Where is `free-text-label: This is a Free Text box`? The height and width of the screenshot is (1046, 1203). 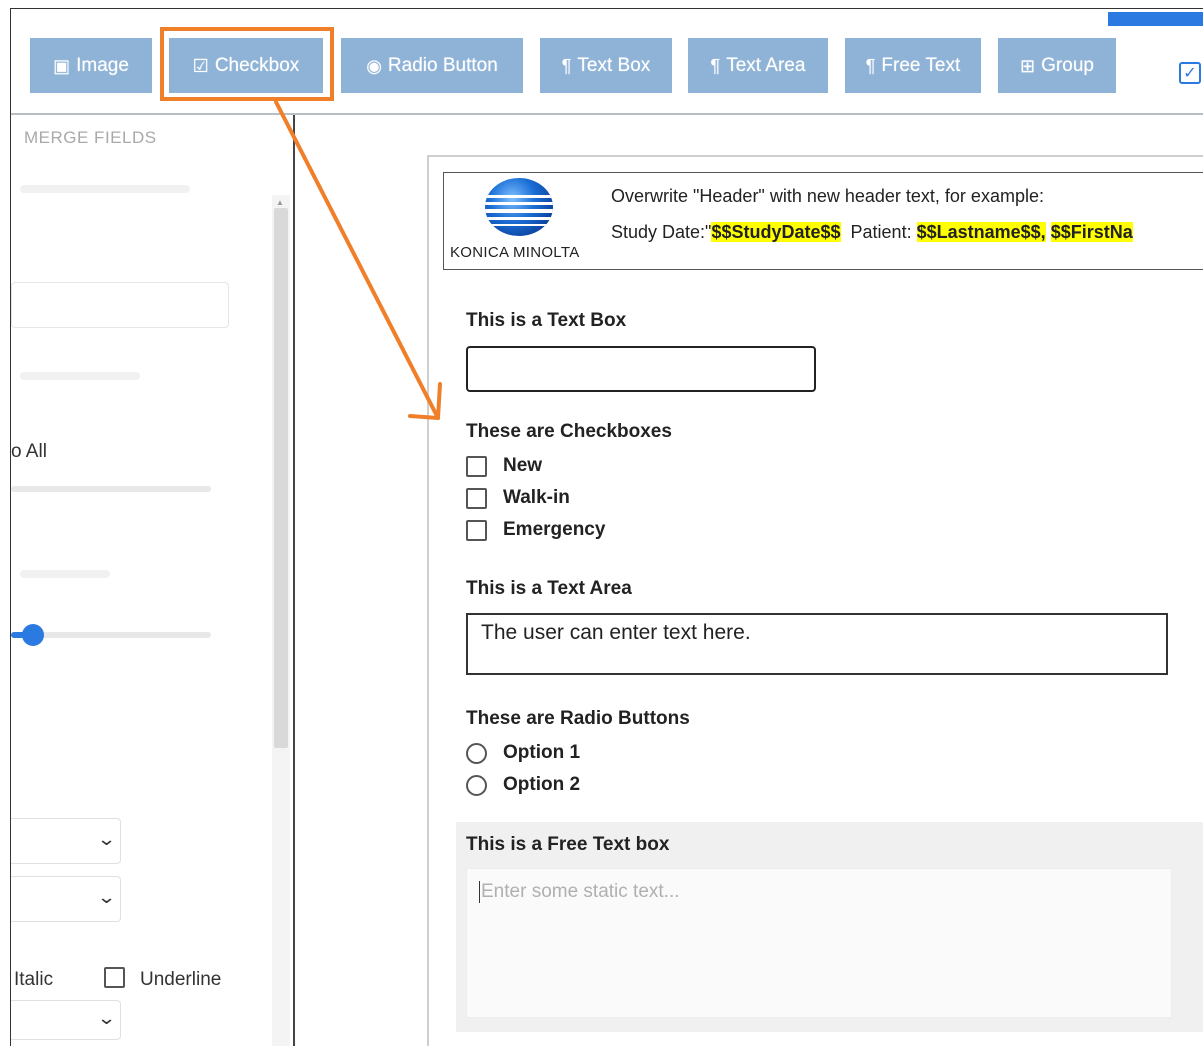 free-text-label: This is a Free Text box is located at coordinates (568, 844).